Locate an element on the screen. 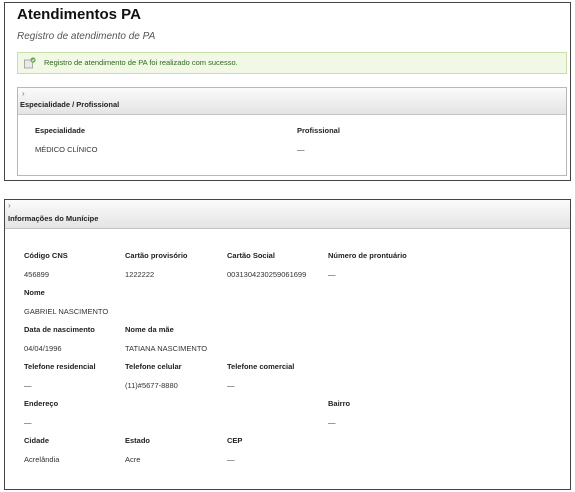 The height and width of the screenshot is (492, 575). estado-value: Acre is located at coordinates (133, 459).